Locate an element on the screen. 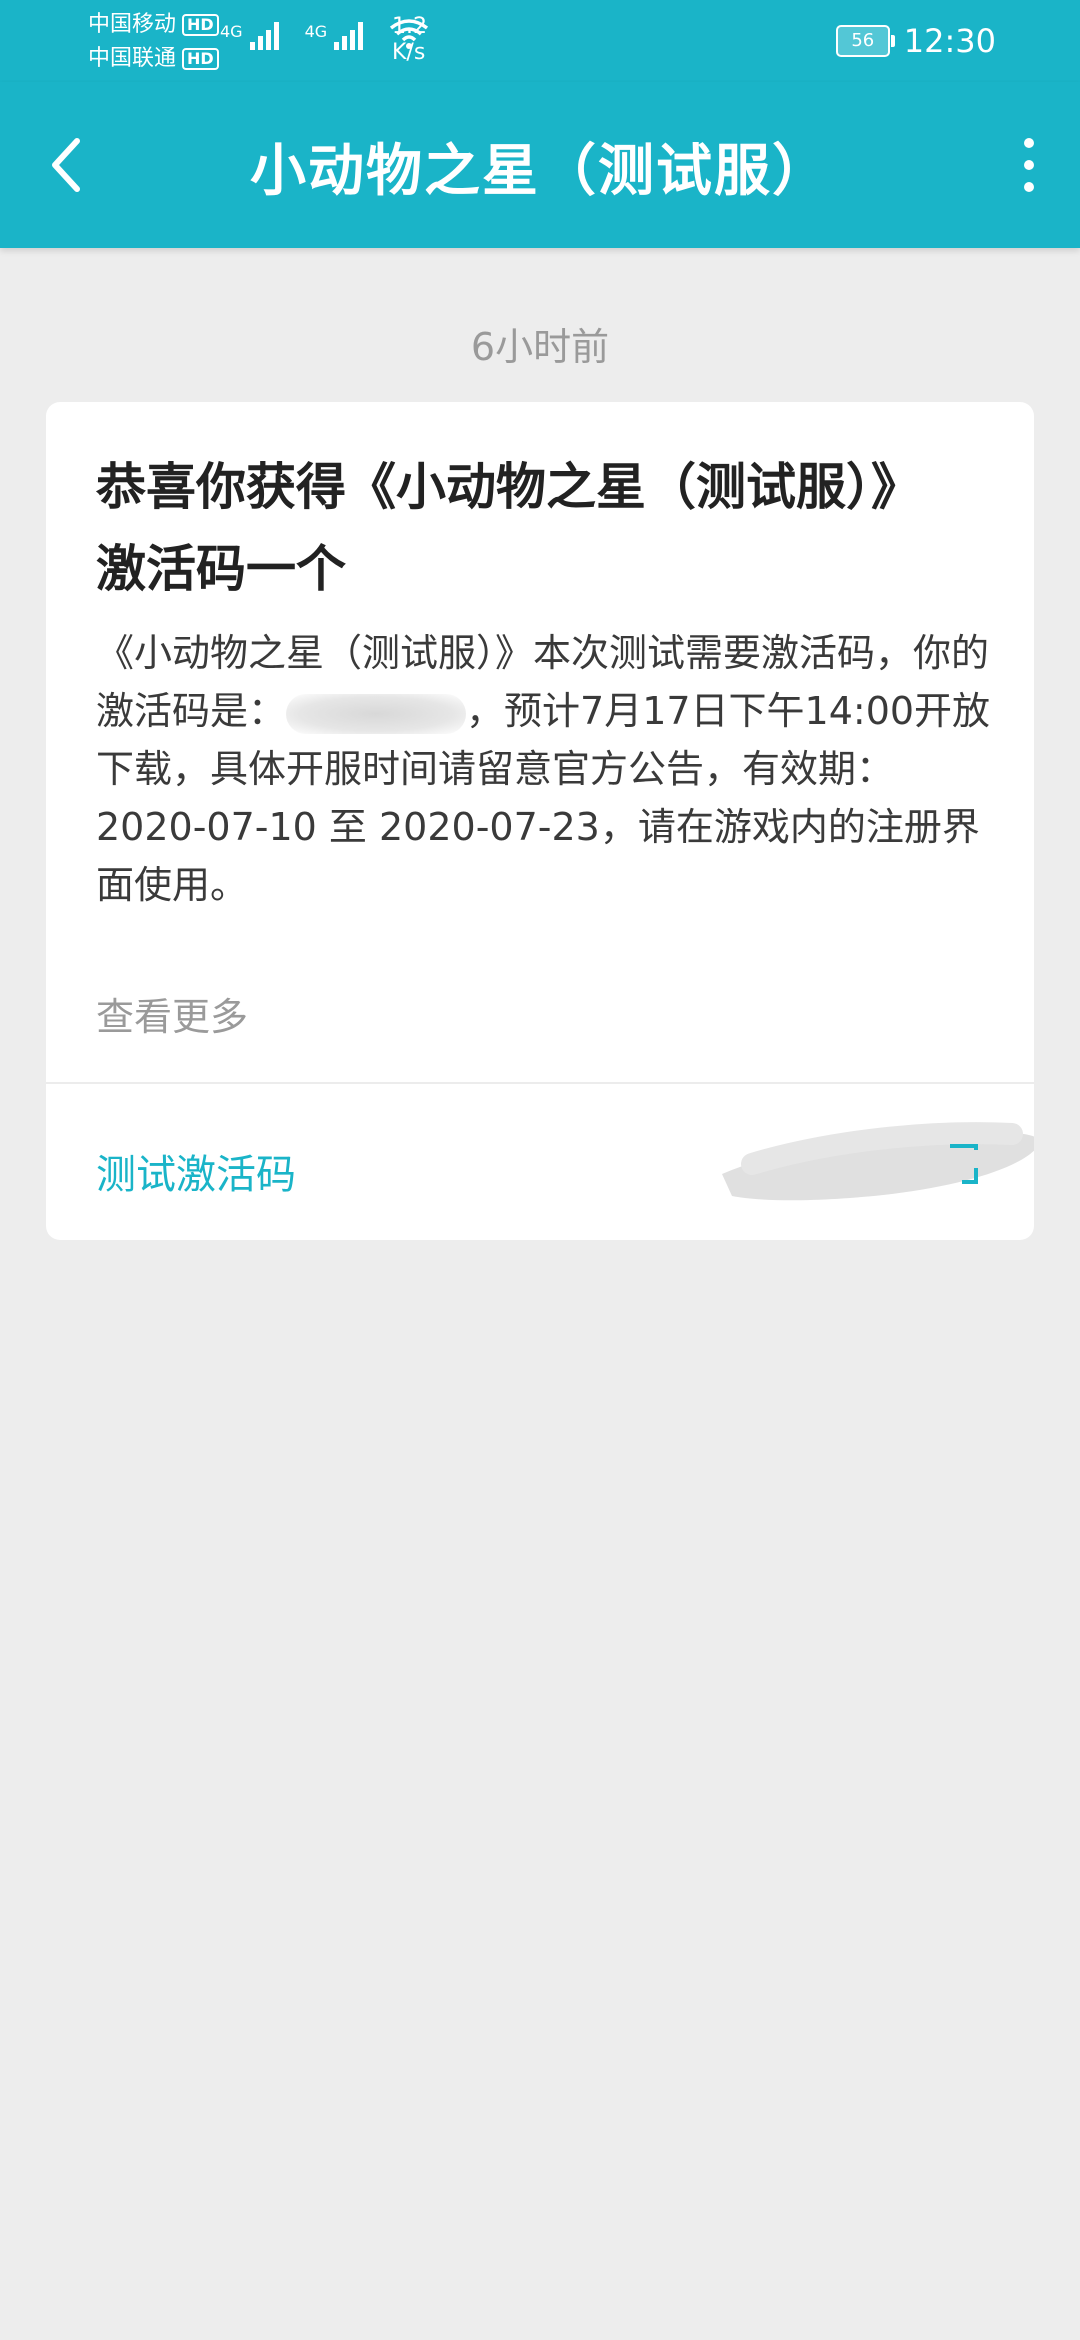 This screenshot has width=1080, height=2340. status-right: 56 12:30 is located at coordinates (915, 41).